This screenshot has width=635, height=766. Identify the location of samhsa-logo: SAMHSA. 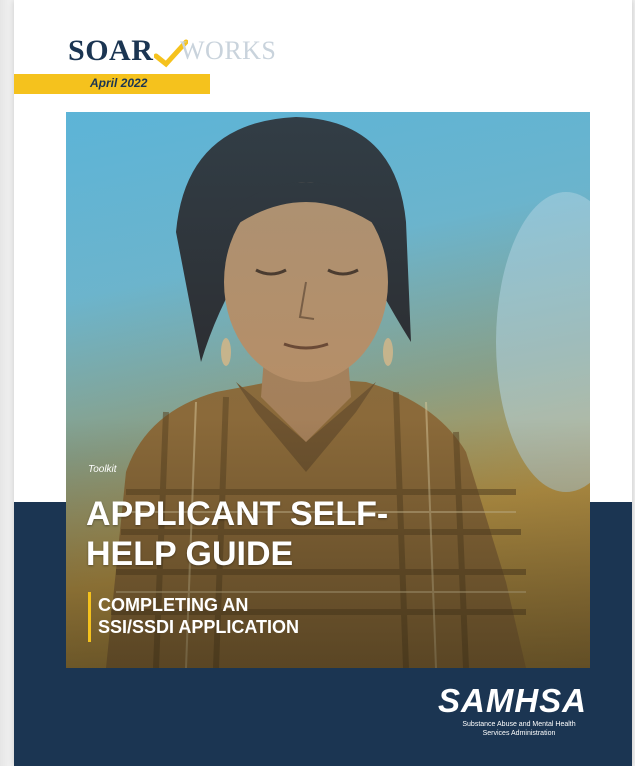
(513, 700).